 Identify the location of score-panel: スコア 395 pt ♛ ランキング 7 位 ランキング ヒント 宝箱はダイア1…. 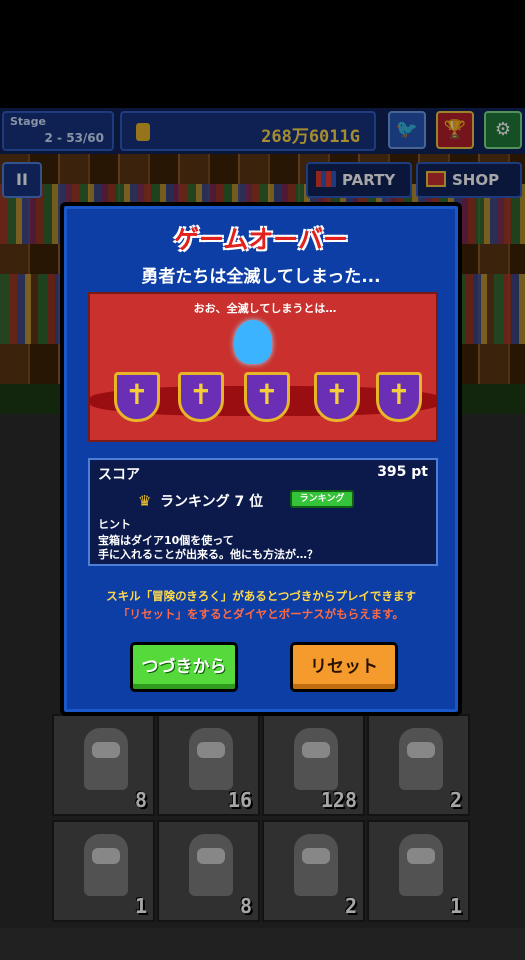
(263, 512).